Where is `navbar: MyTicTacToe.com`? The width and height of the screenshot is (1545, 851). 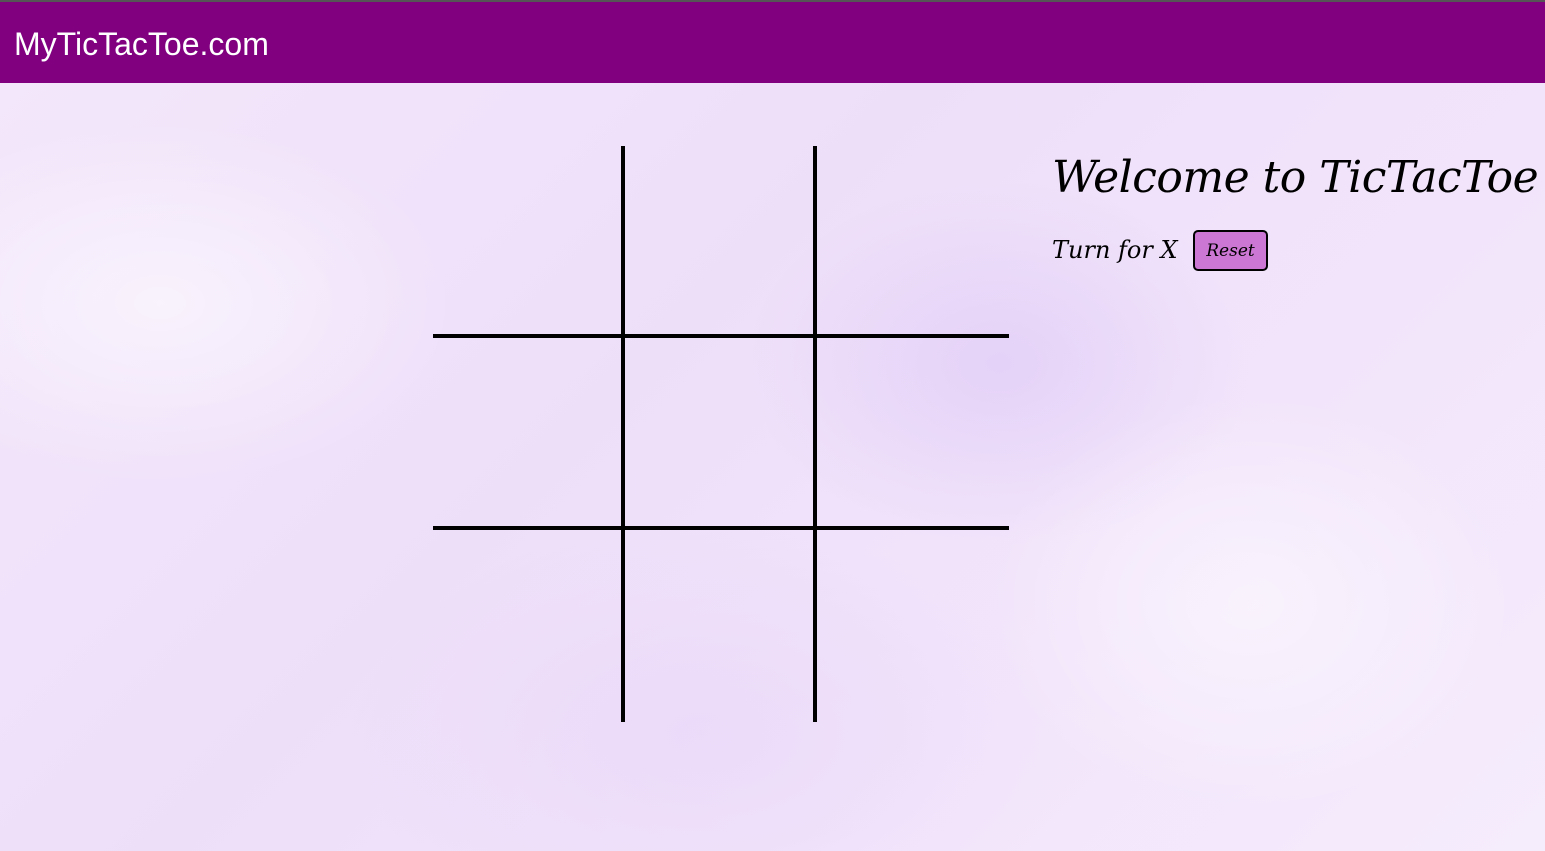 navbar: MyTicTacToe.com is located at coordinates (772, 42).